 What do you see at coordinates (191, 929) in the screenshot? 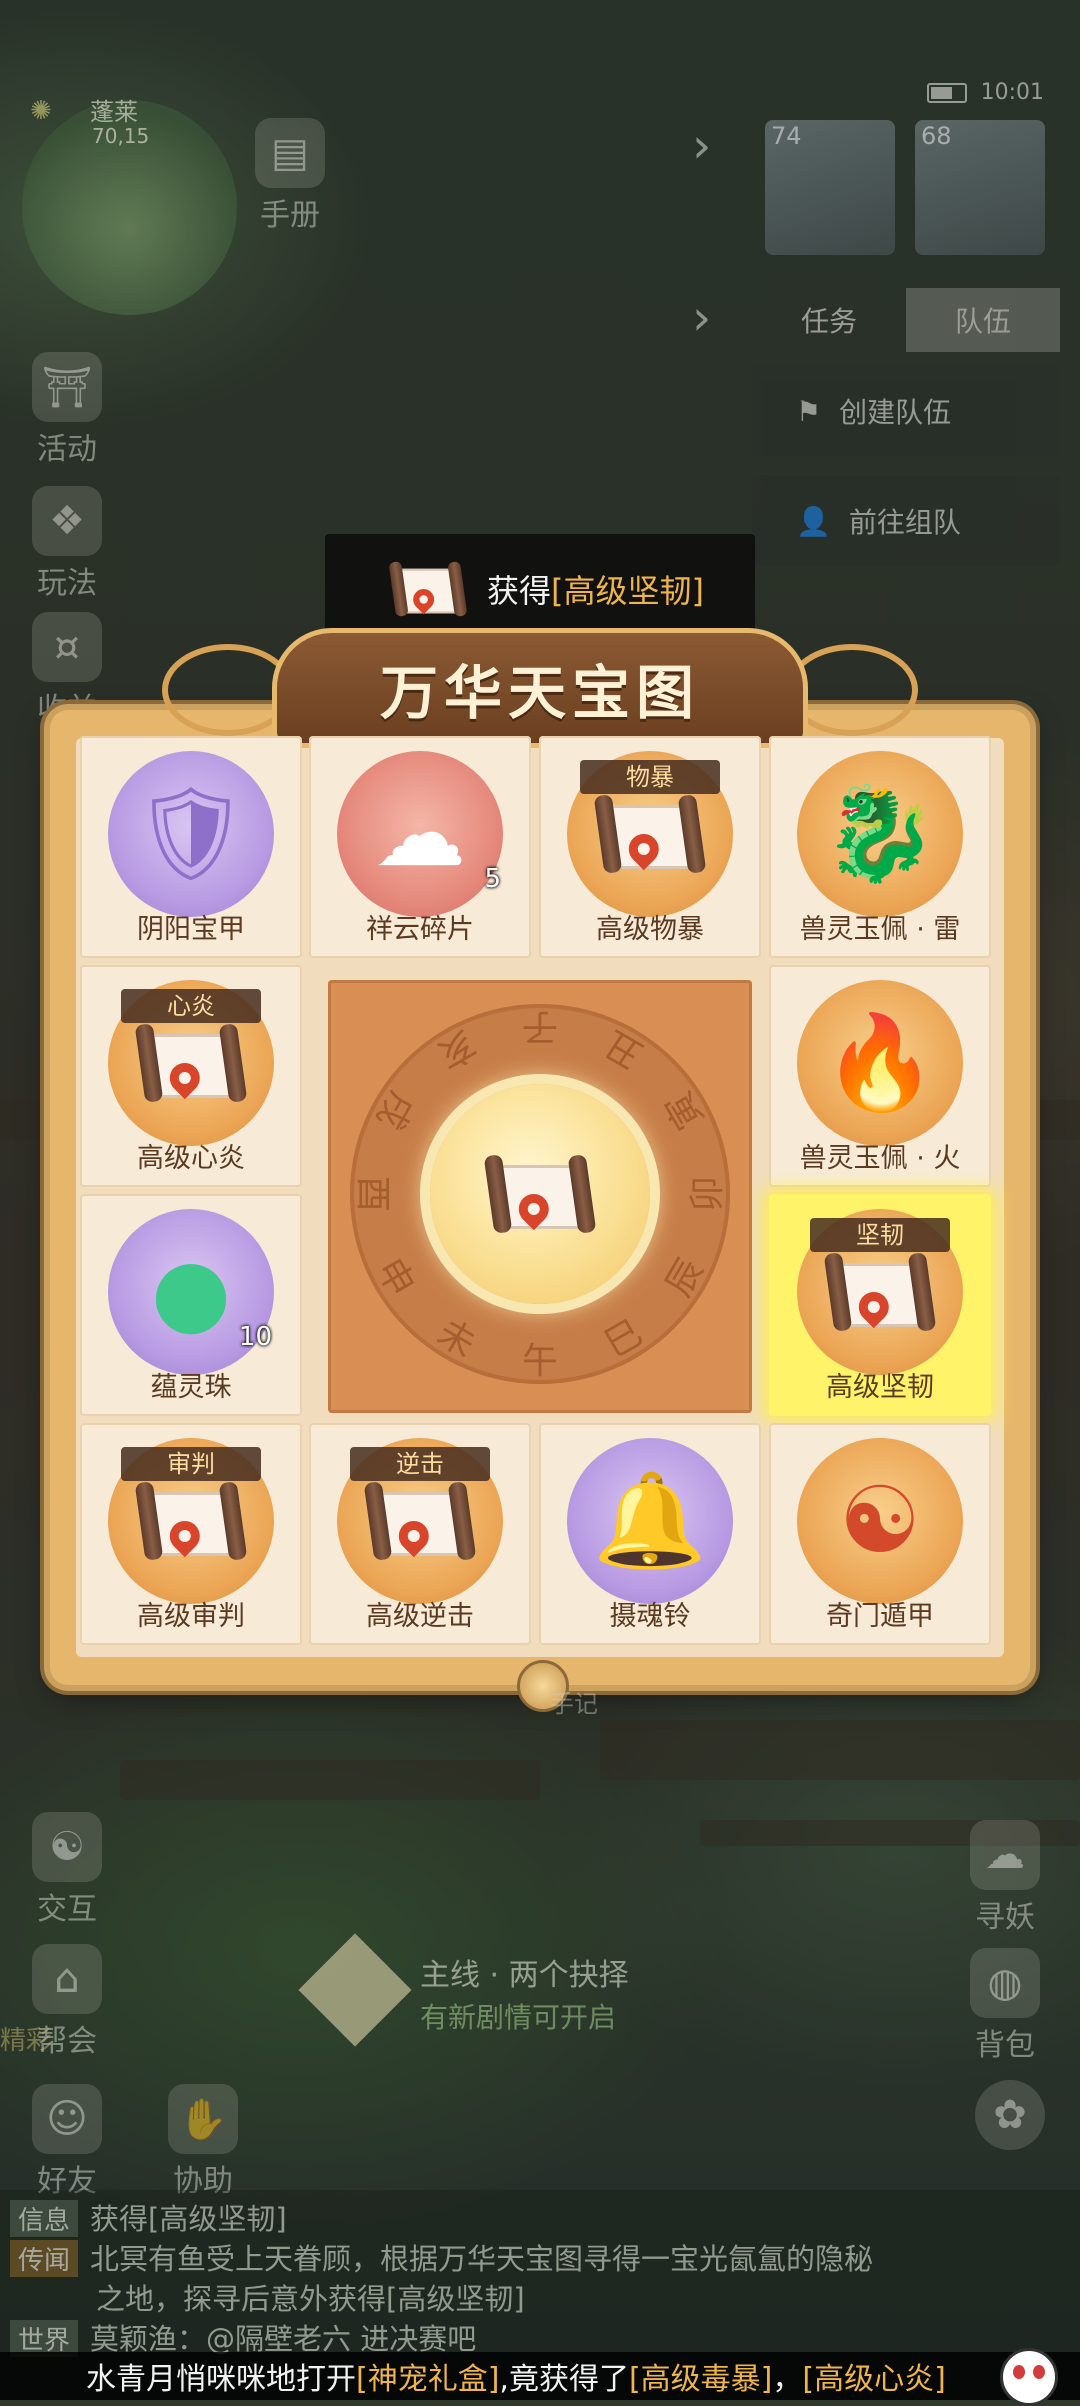
I see `item-name: 阴阳宝甲` at bounding box center [191, 929].